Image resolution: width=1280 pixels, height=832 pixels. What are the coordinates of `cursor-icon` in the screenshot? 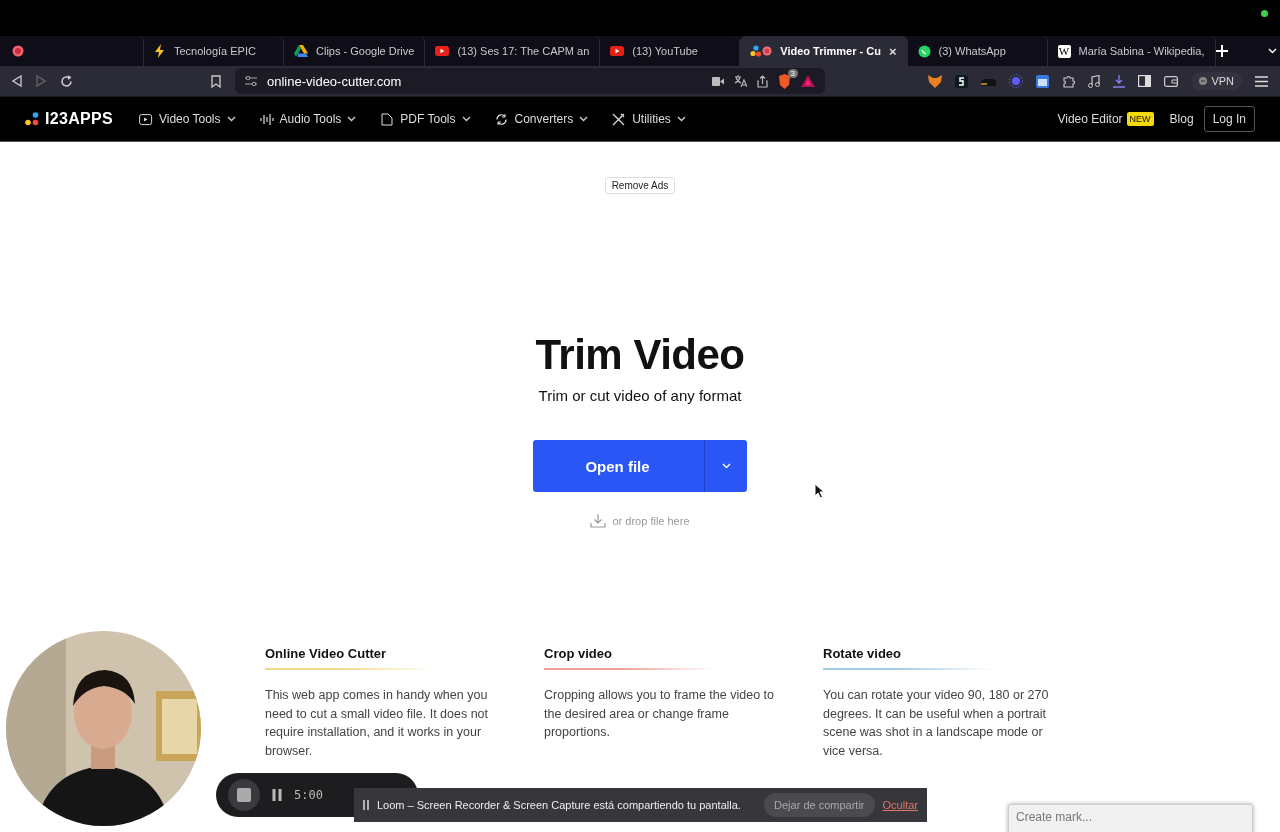 It's located at (819, 491).